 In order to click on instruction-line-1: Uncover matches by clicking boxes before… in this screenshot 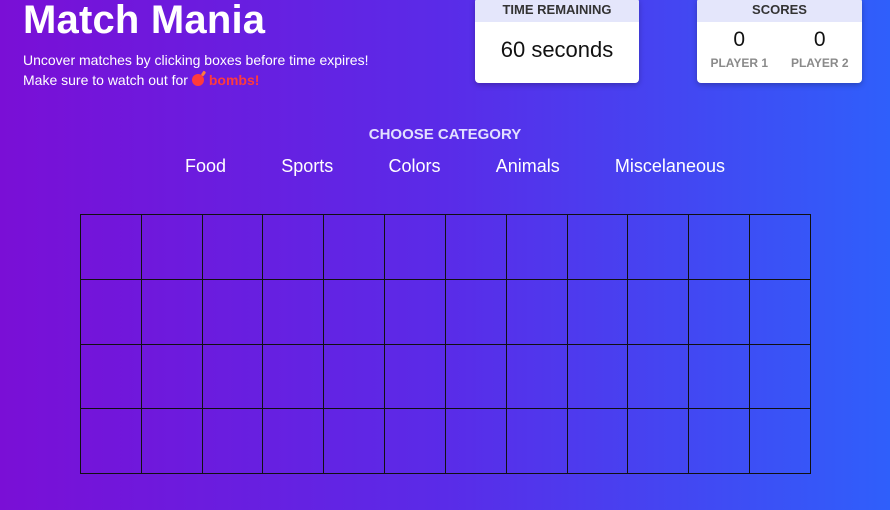, I will do `click(196, 60)`.